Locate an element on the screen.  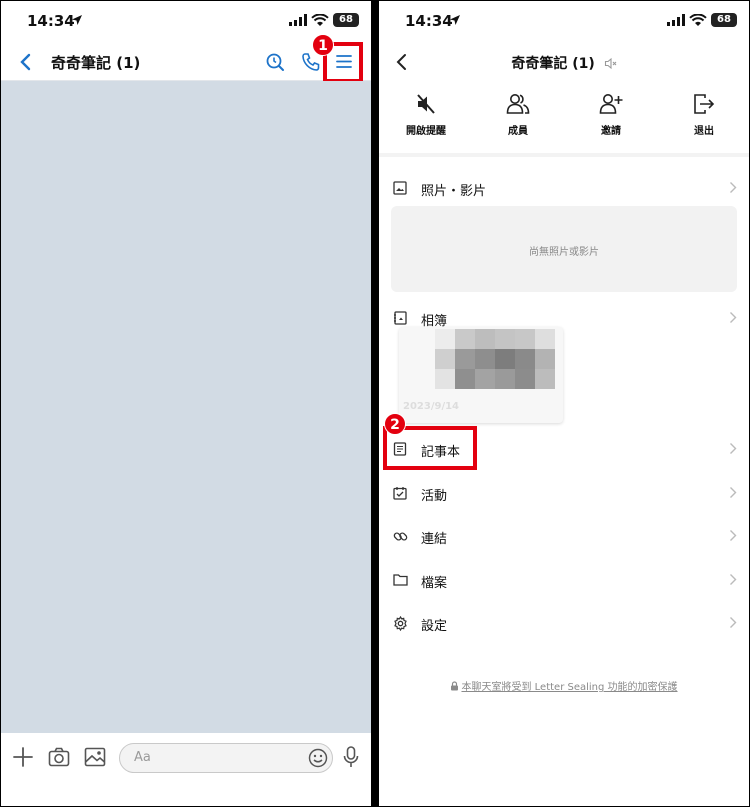
action-invite: 邀請 is located at coordinates (611, 113).